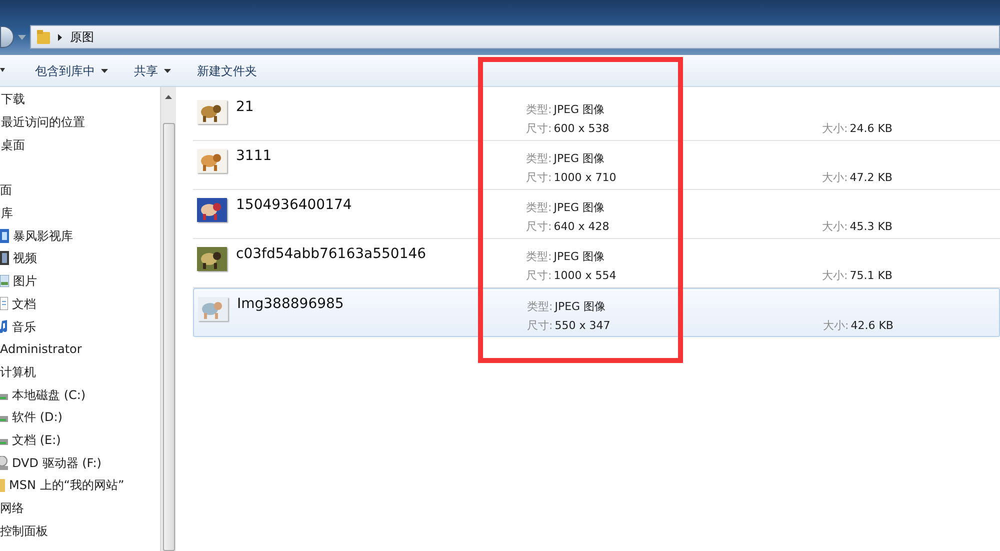 This screenshot has width=1000, height=551. Describe the element at coordinates (294, 205) in the screenshot. I see `file-name: 1504936400174` at that location.